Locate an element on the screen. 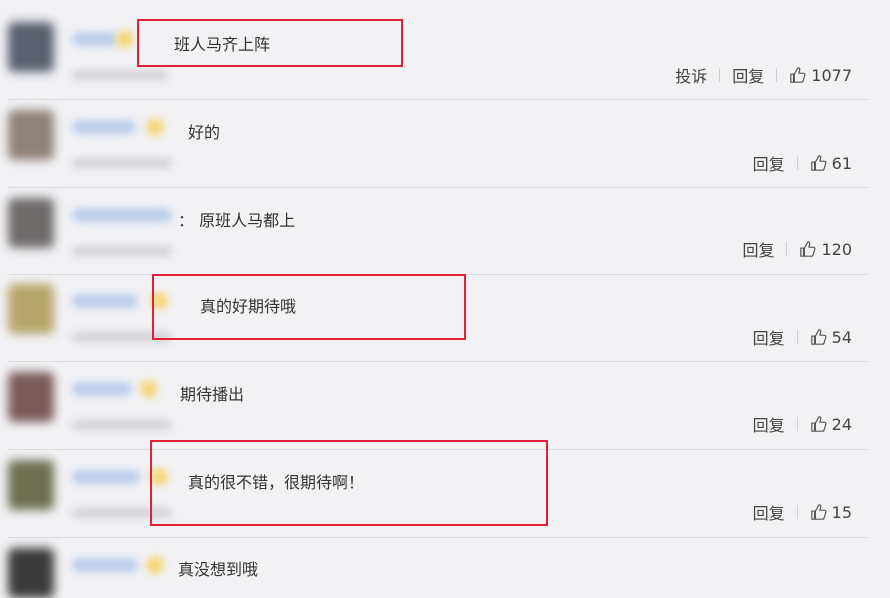 The image size is (890, 598). like-button: 1077 is located at coordinates (820, 75).